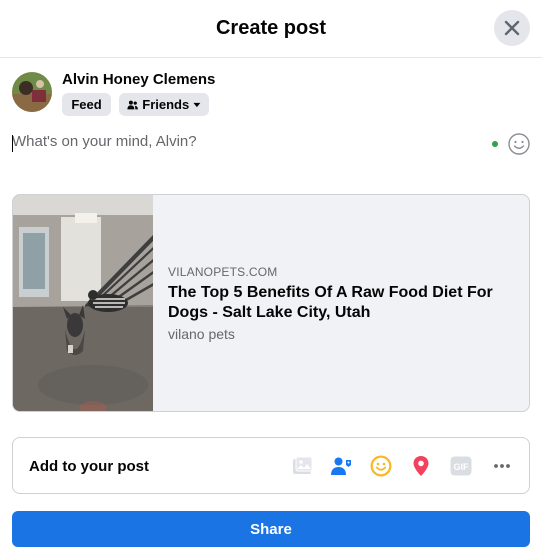  Describe the element at coordinates (89, 466) in the screenshot. I see `add-to-post-label: Add to your post` at that location.